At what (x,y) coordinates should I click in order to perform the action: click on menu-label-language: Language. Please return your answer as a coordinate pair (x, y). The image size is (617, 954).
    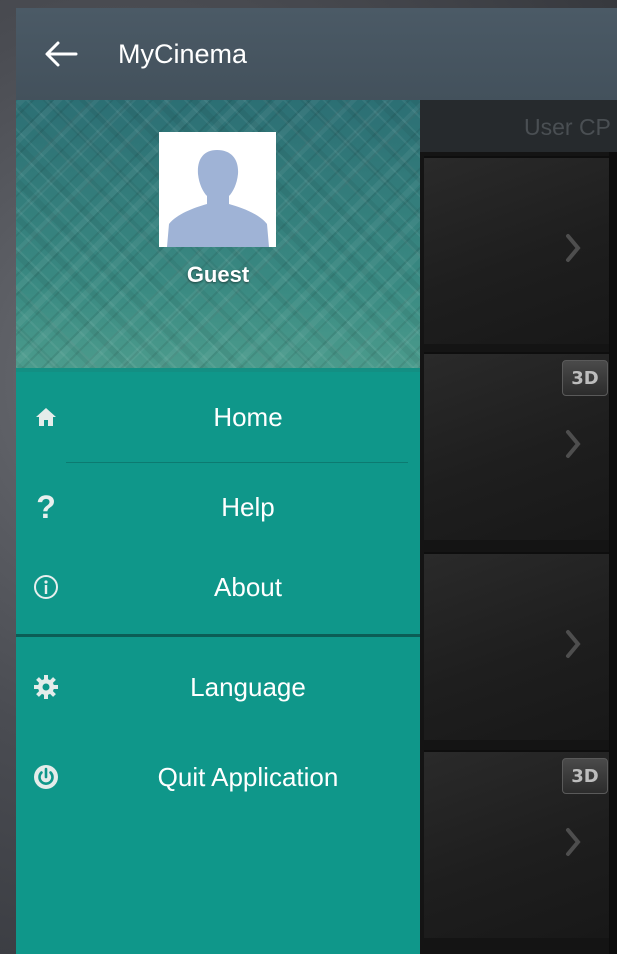
    Looking at the image, I should click on (248, 687).